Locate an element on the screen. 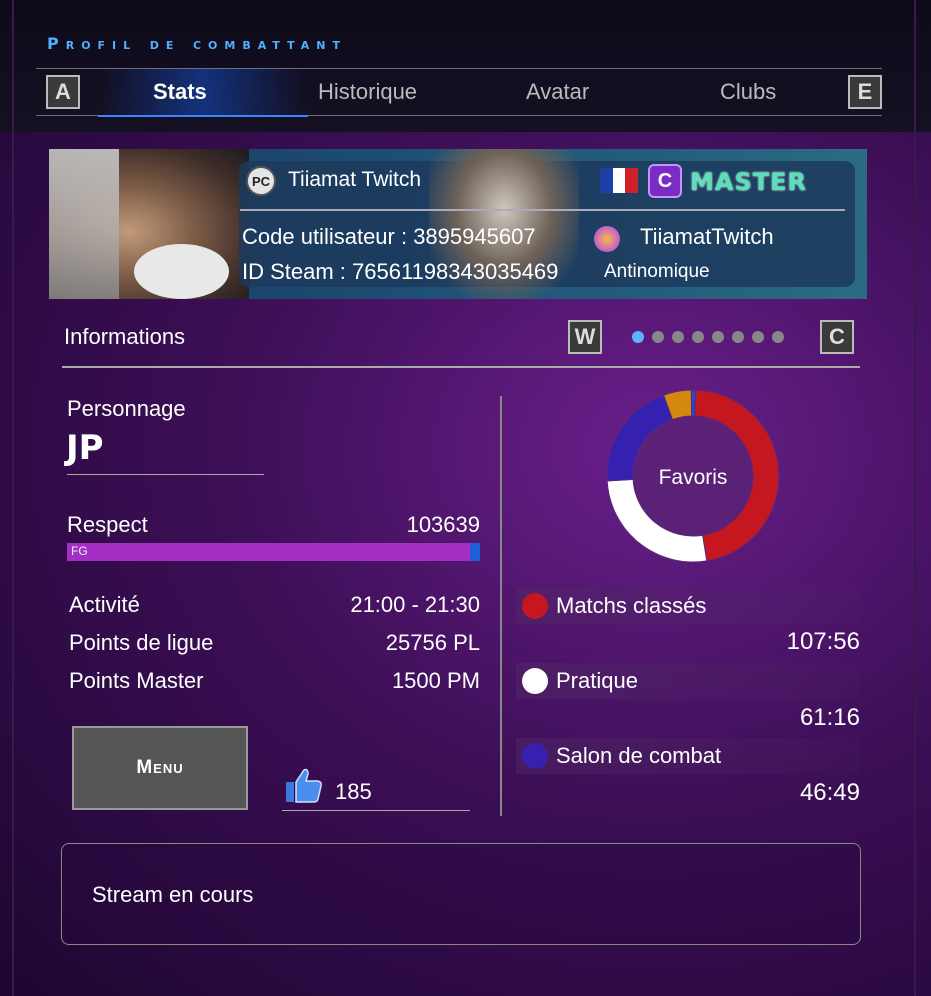  legend-value-battle-hub: 46:49 is located at coordinates (829, 792).